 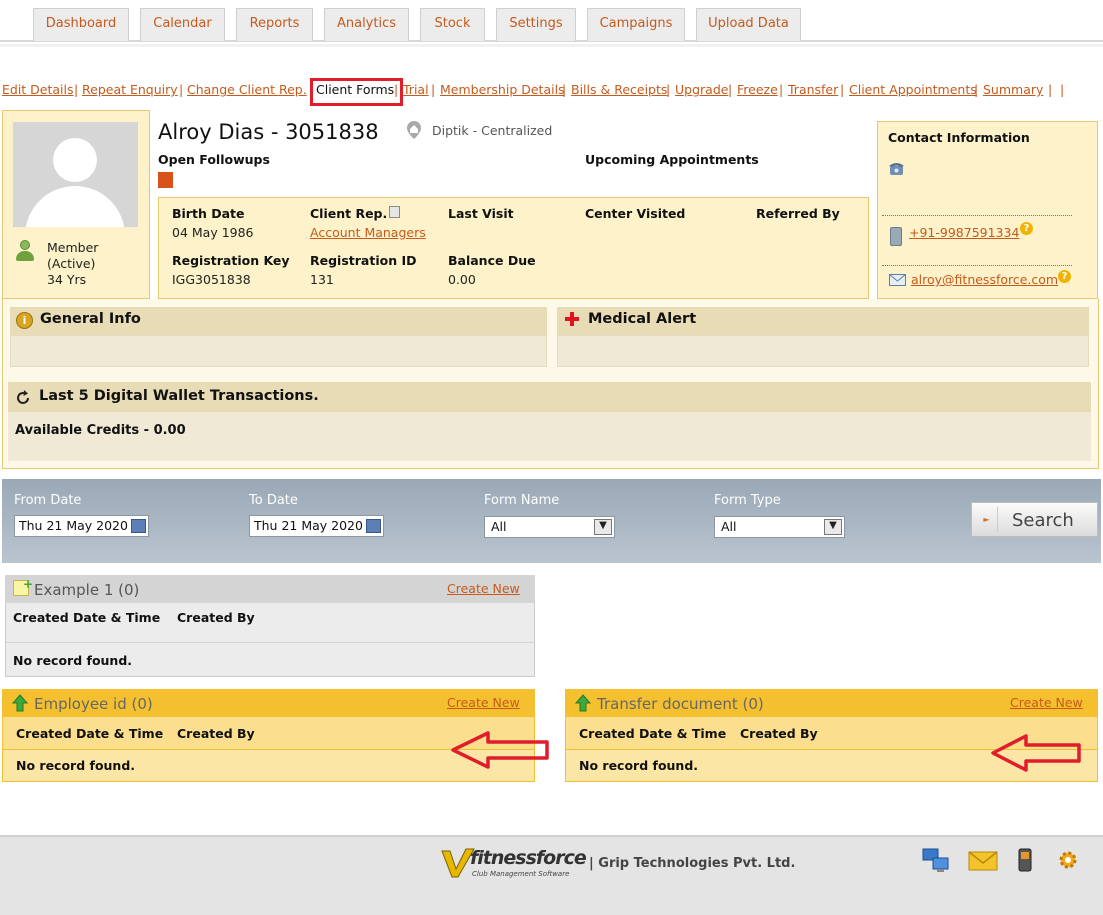 I want to click on link-repeat-enquiry: Repeat Enquiry, so click(x=130, y=89).